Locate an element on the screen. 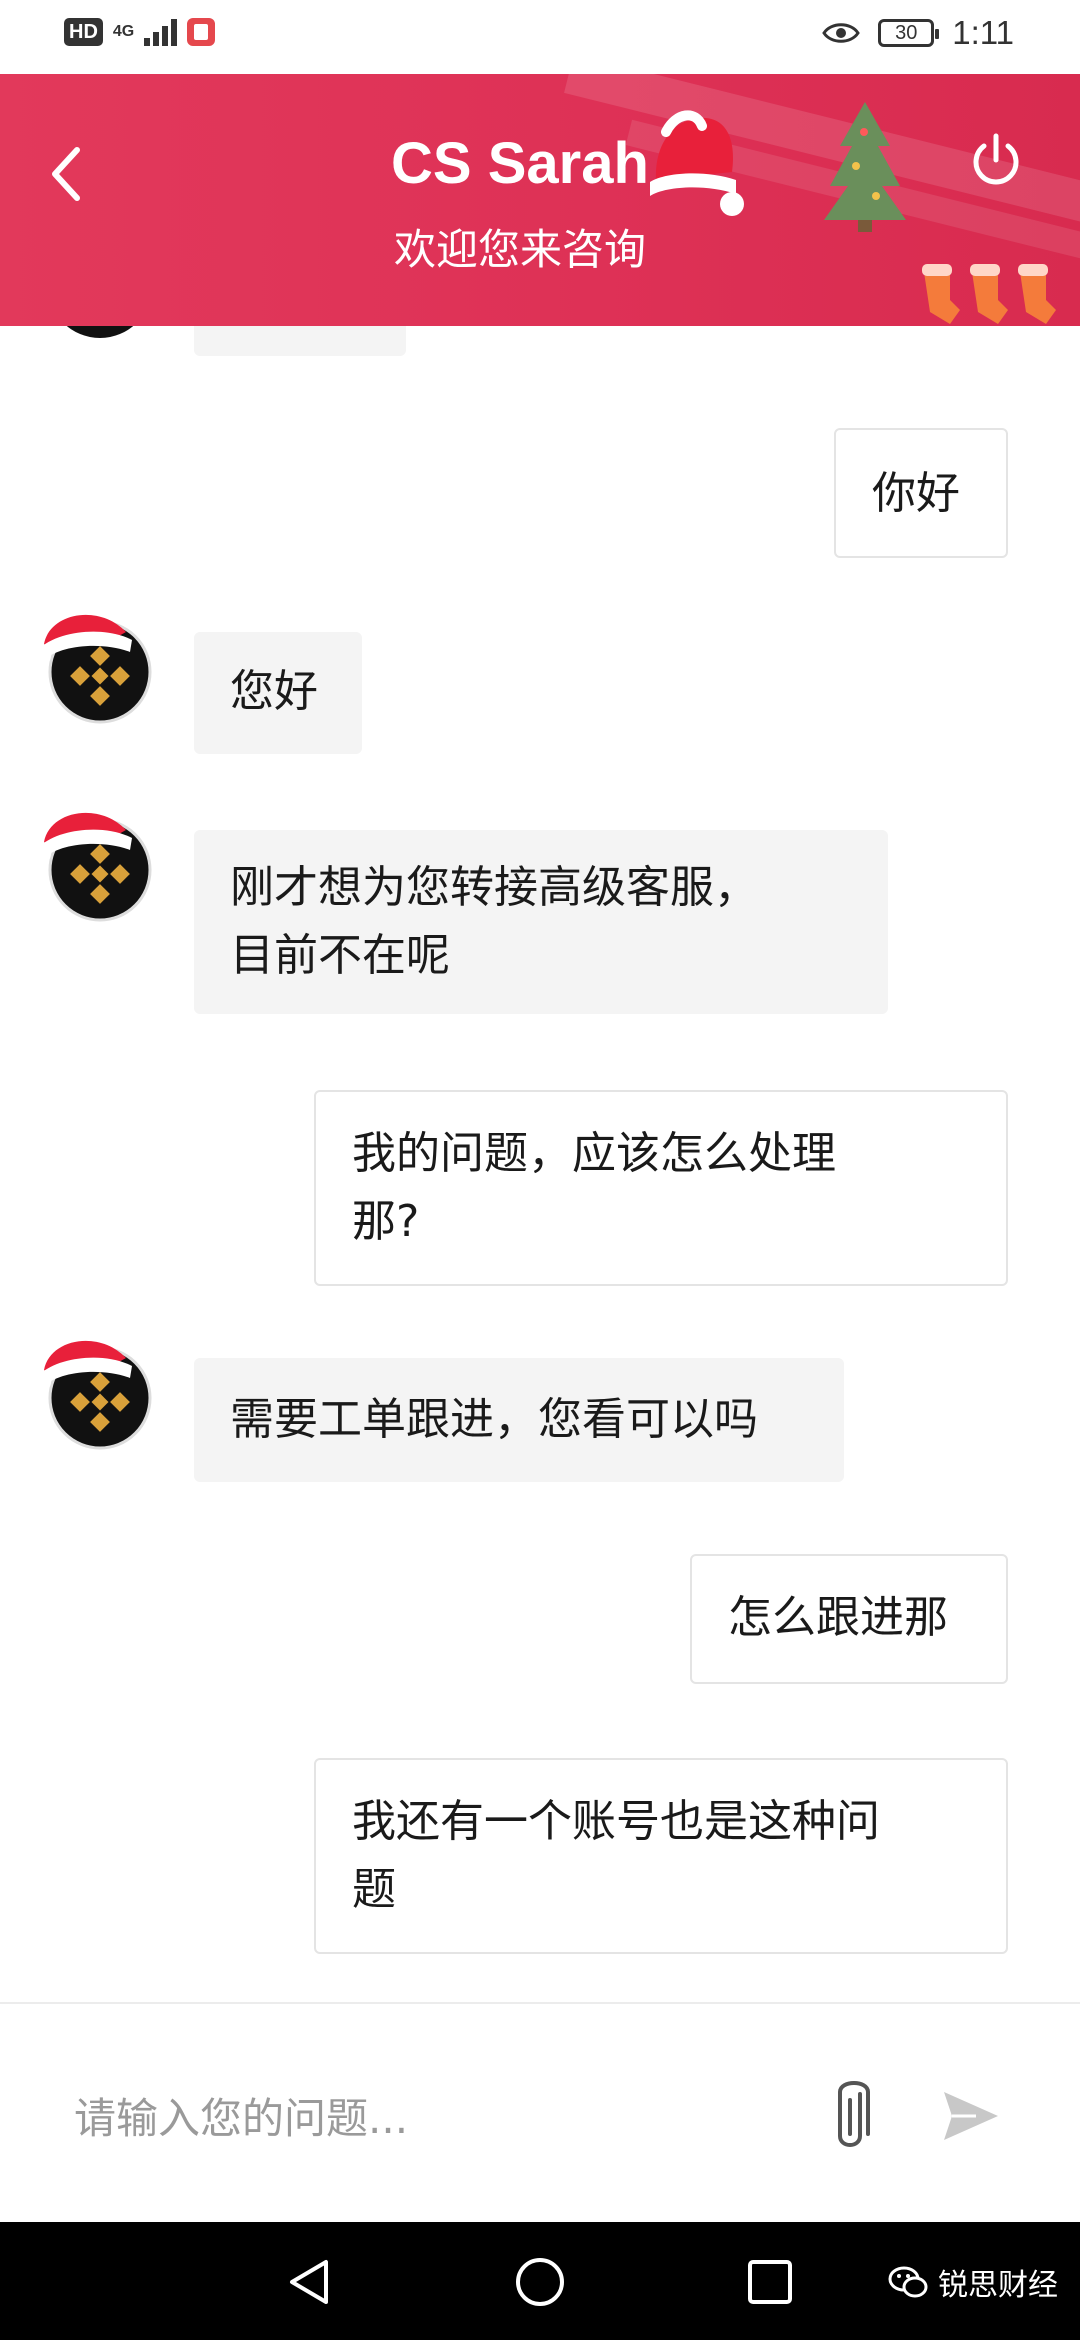  battery-indicator: 30 is located at coordinates (909, 33).